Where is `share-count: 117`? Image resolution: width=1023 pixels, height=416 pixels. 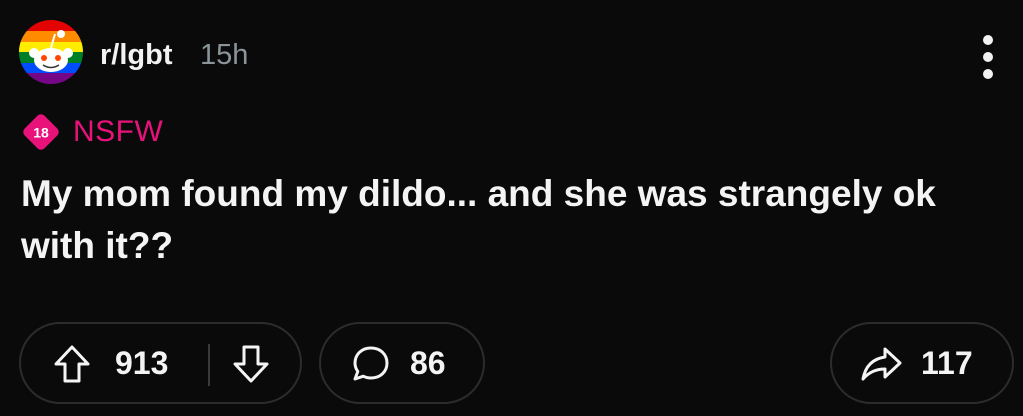
share-count: 117 is located at coordinates (947, 363).